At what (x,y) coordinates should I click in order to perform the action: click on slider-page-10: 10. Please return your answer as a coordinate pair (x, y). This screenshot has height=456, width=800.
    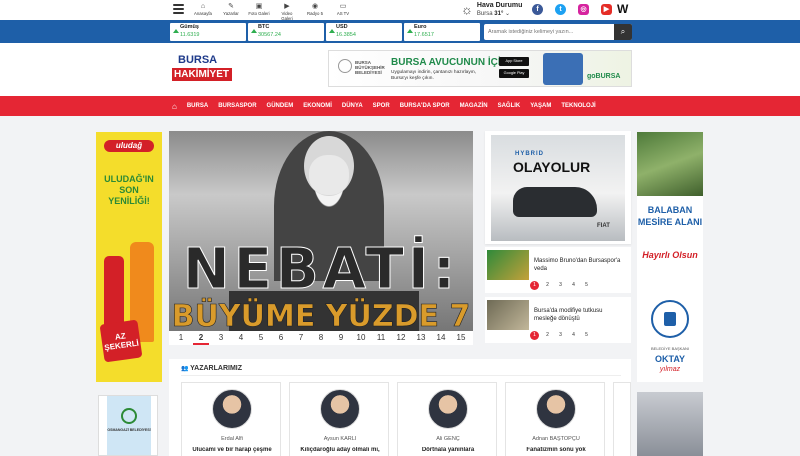
    Looking at the image, I should click on (361, 338).